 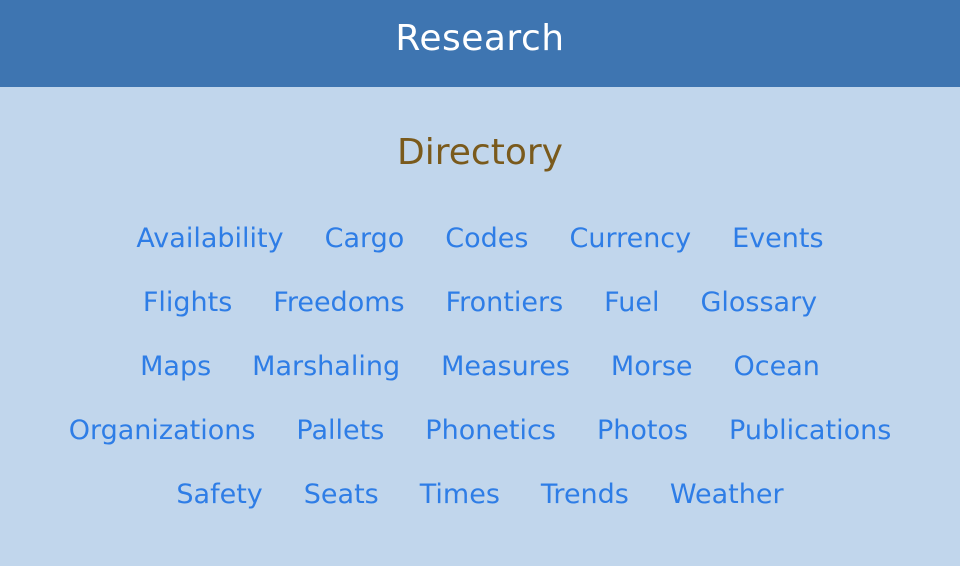 What do you see at coordinates (810, 447) in the screenshot?
I see `link-publications: Publications` at bounding box center [810, 447].